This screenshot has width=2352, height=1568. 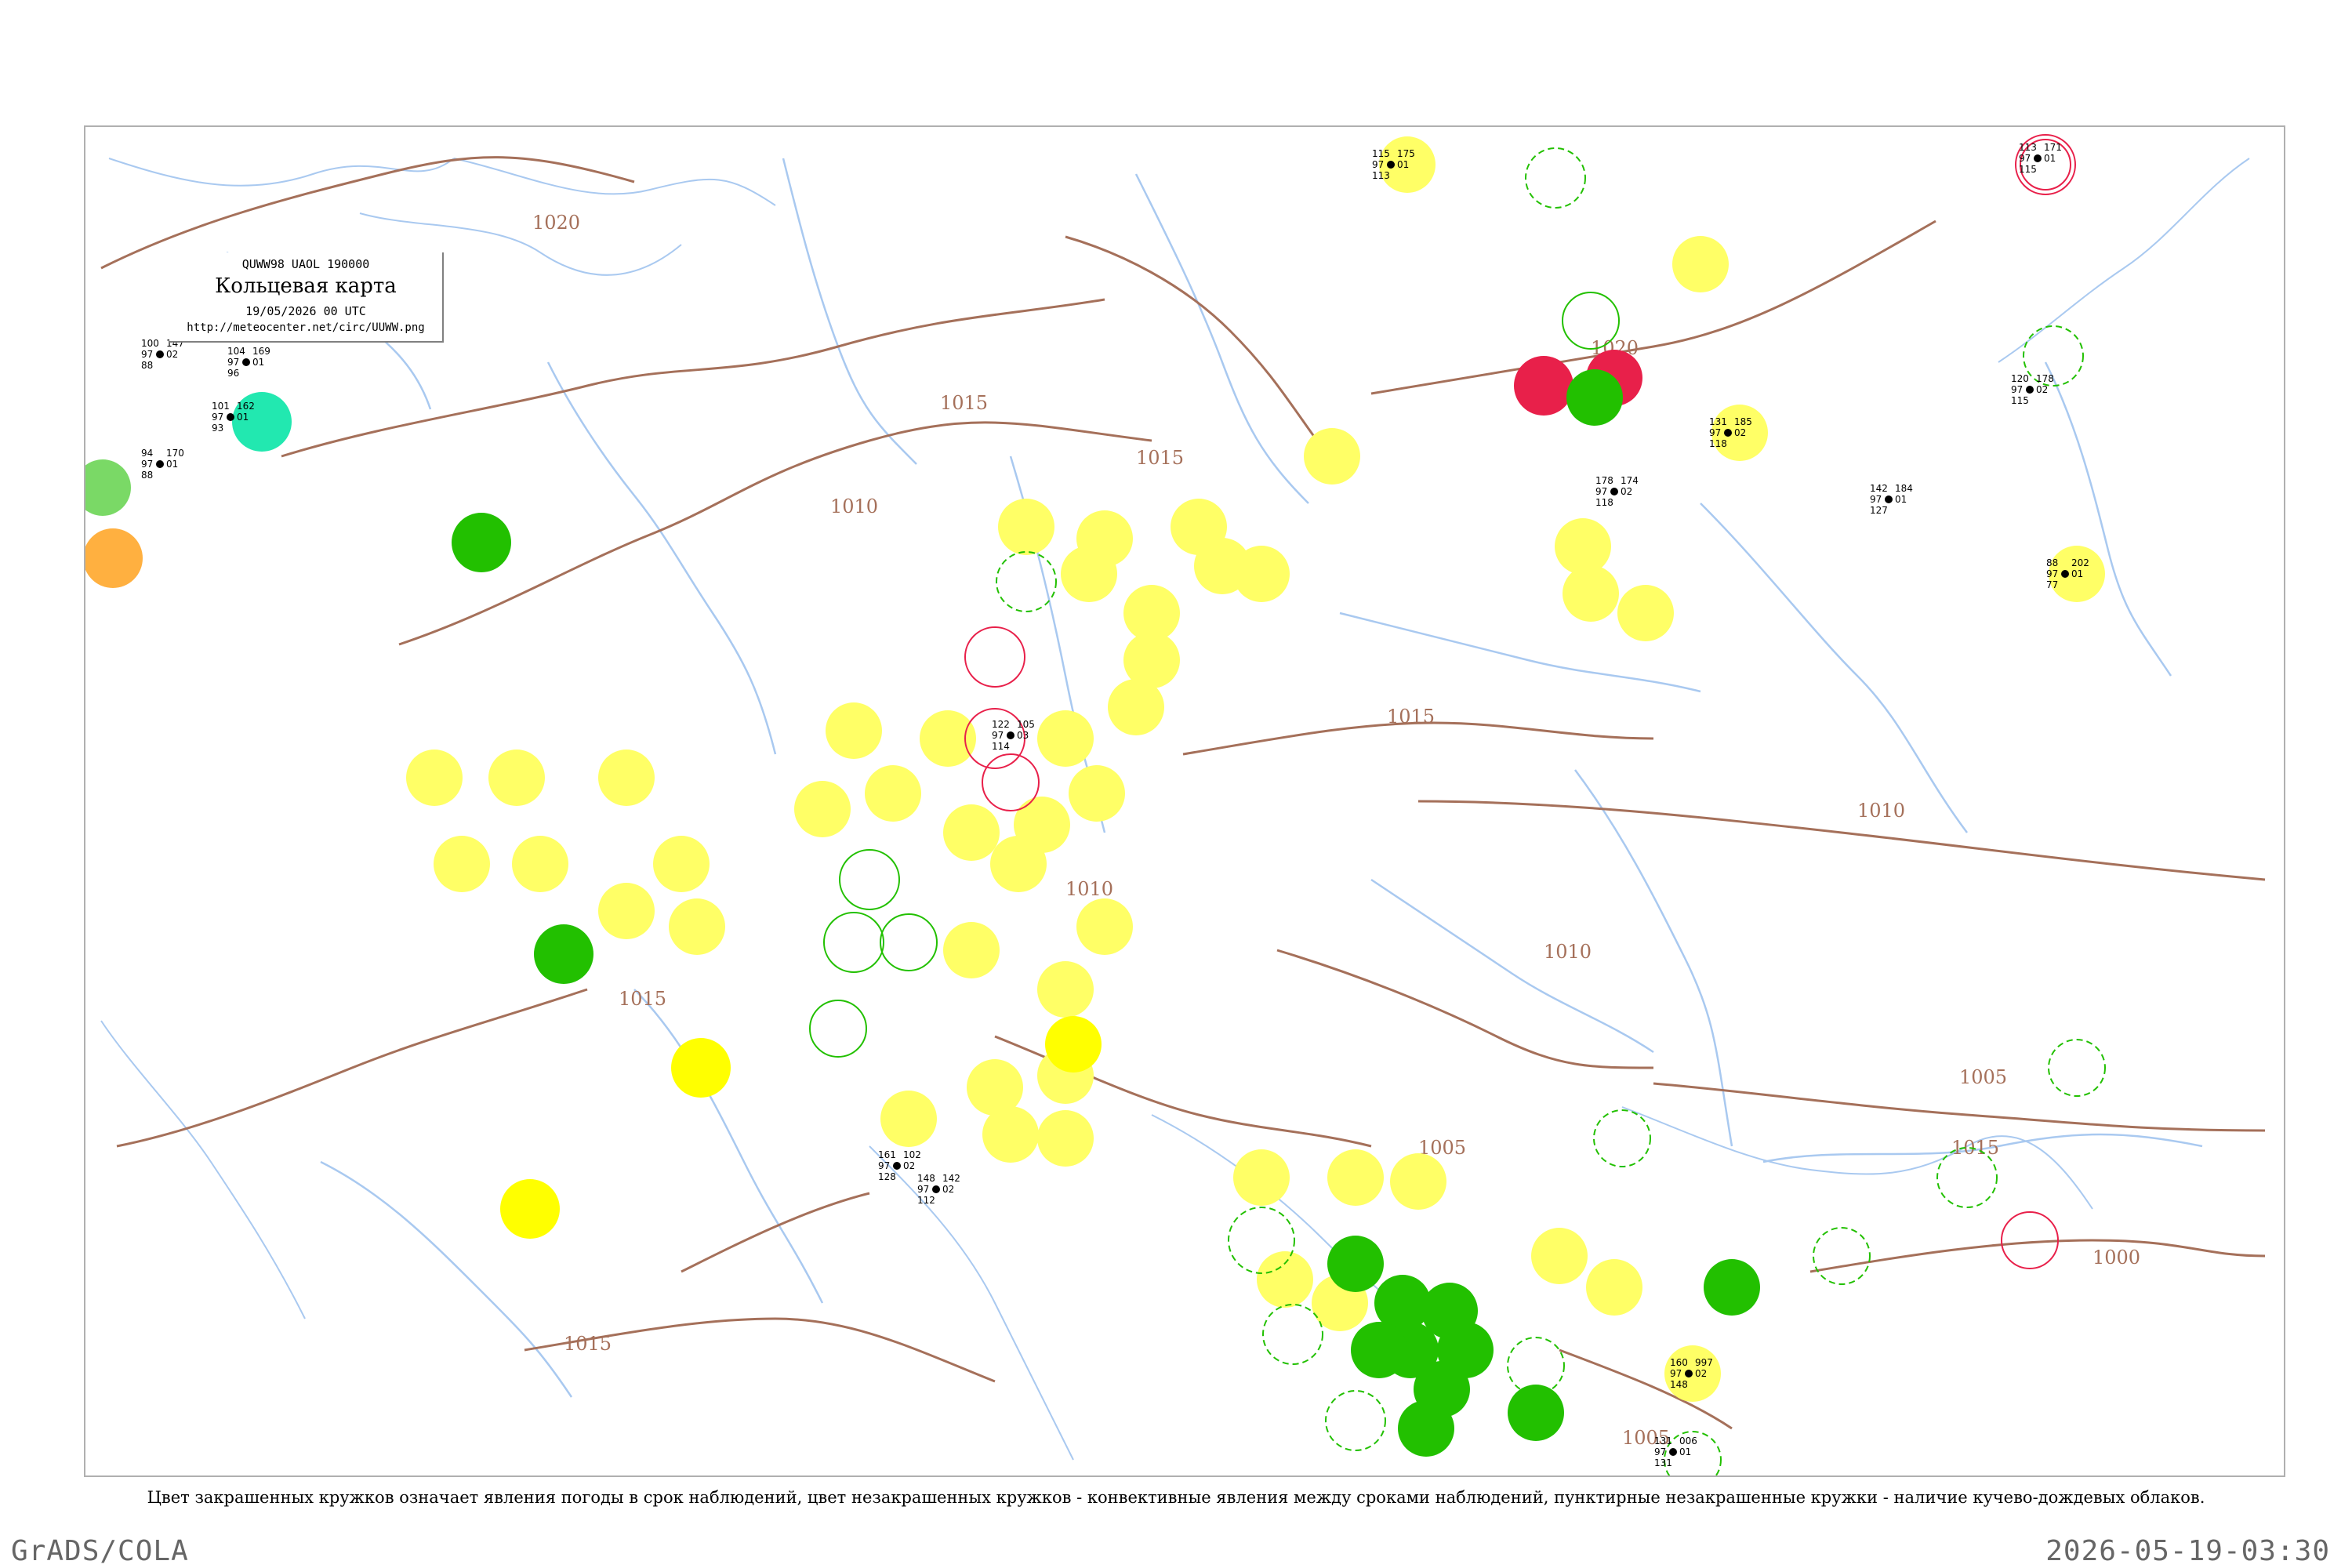 What do you see at coordinates (305, 311) in the screenshot?
I see `map-date: 19/05/2026 00 UTC` at bounding box center [305, 311].